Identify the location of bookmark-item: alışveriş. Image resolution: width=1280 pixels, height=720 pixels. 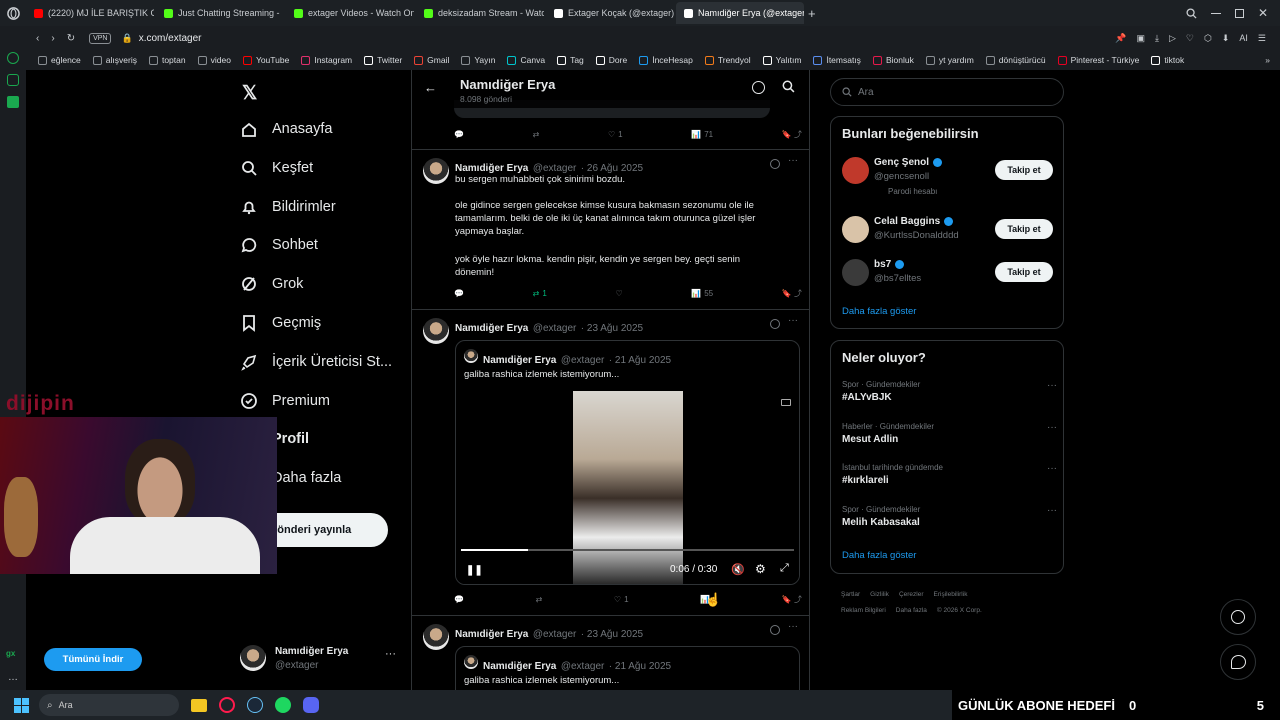
(115, 60).